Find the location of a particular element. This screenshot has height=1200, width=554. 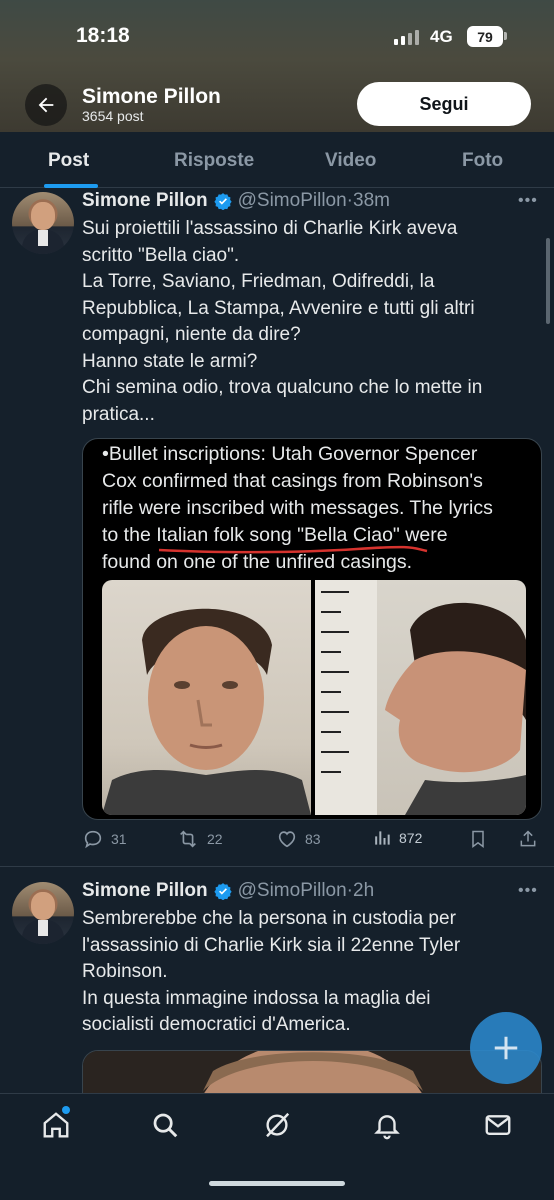

signal-icon is located at coordinates (406, 37).